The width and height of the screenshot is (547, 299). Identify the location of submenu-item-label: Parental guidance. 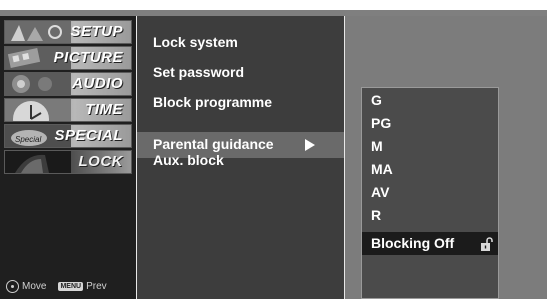
(213, 144).